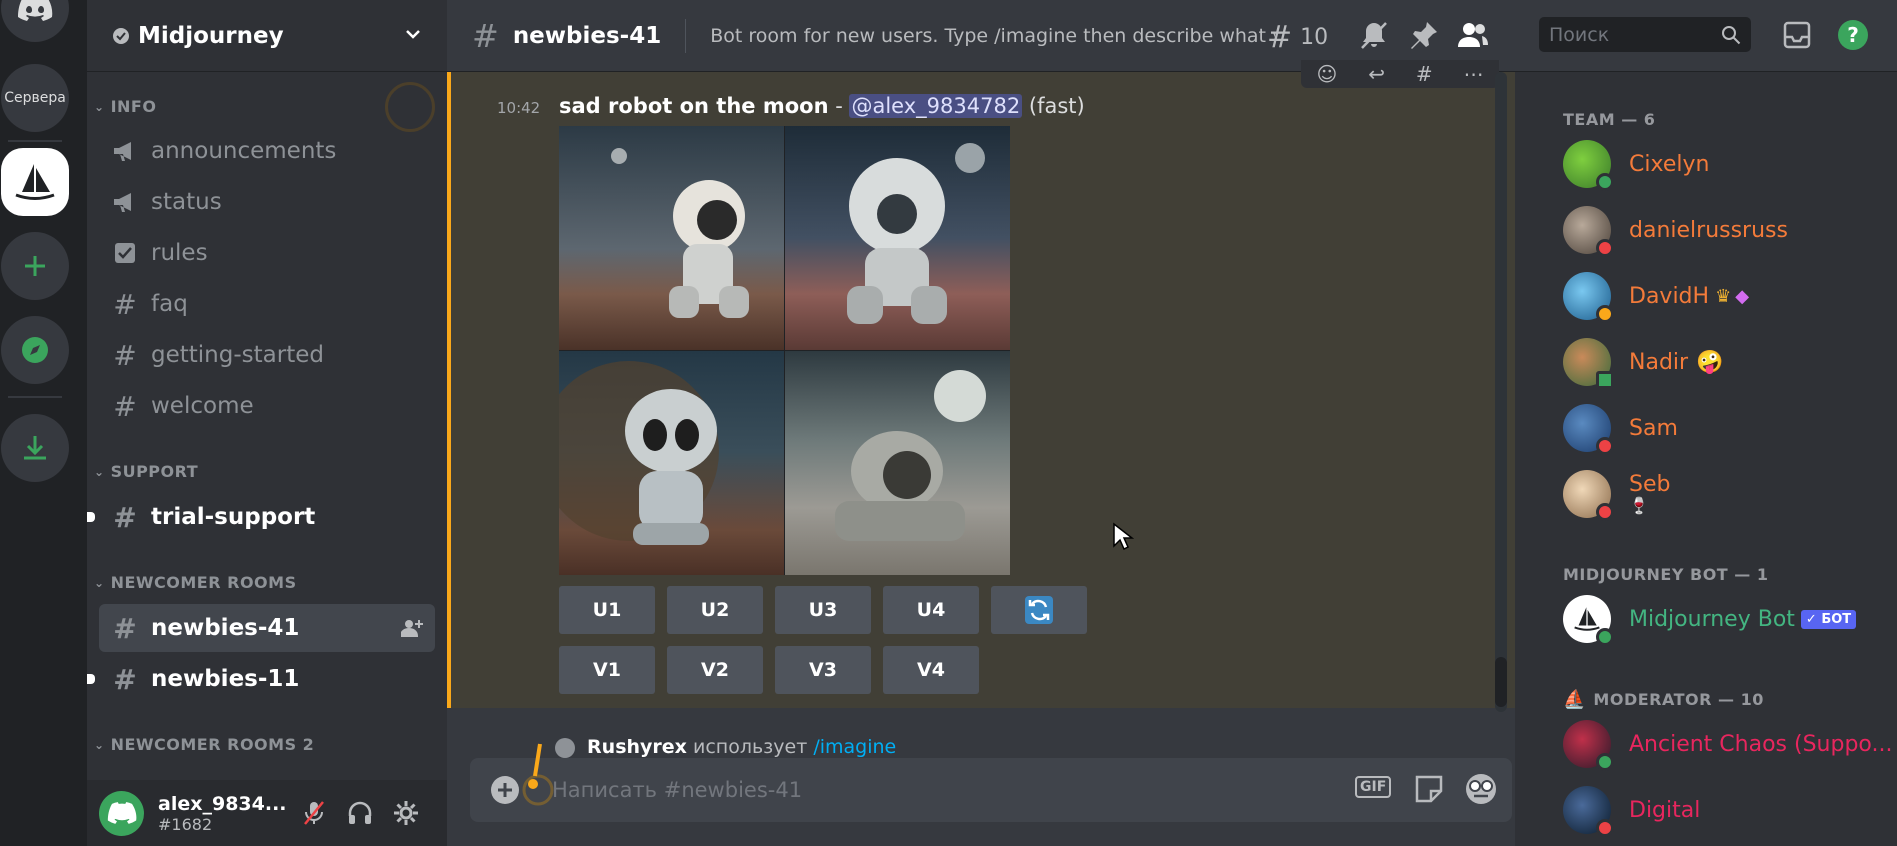 The width and height of the screenshot is (1897, 846). What do you see at coordinates (1620, 428) in the screenshot?
I see `member-item: Sam` at bounding box center [1620, 428].